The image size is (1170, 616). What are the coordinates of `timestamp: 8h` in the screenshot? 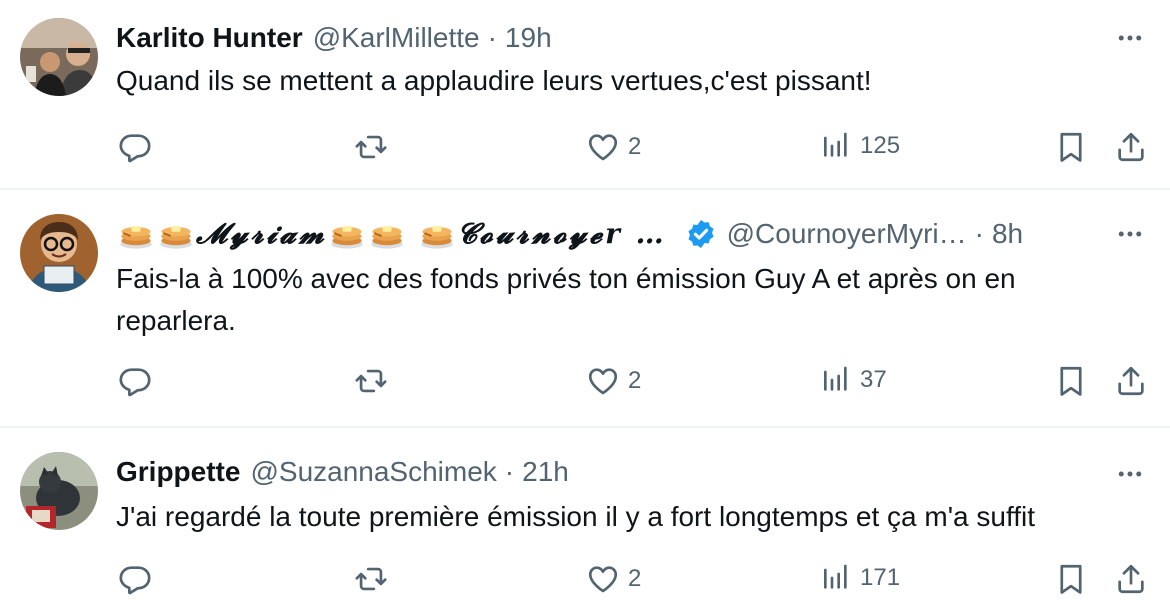 It's located at (1007, 234).